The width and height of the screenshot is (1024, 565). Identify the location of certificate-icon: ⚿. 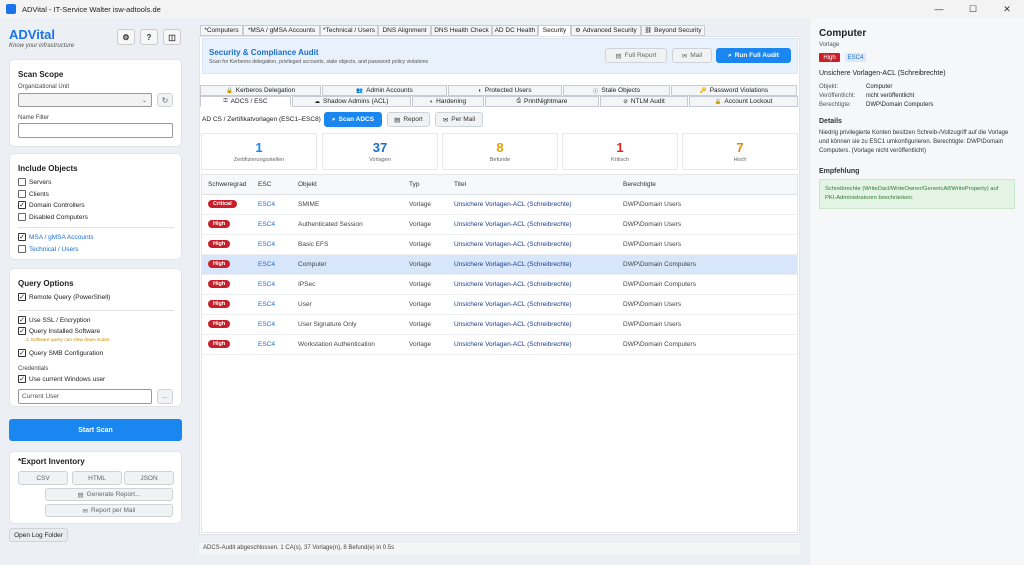
(225, 101).